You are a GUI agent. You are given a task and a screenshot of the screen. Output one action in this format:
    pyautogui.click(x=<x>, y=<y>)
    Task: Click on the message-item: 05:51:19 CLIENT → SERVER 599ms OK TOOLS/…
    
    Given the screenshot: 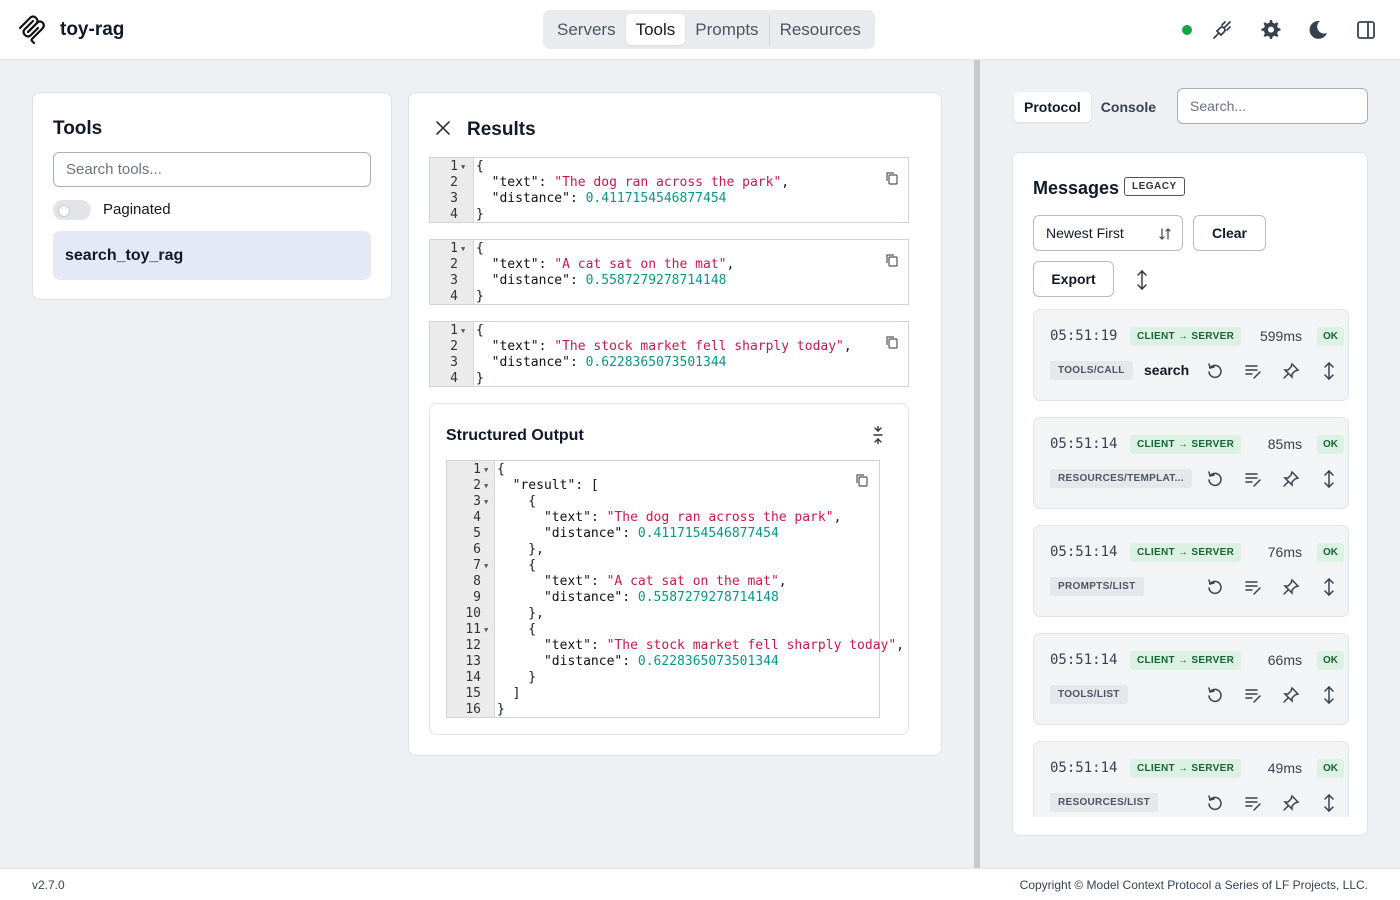 What is the action you would take?
    pyautogui.click(x=1191, y=355)
    